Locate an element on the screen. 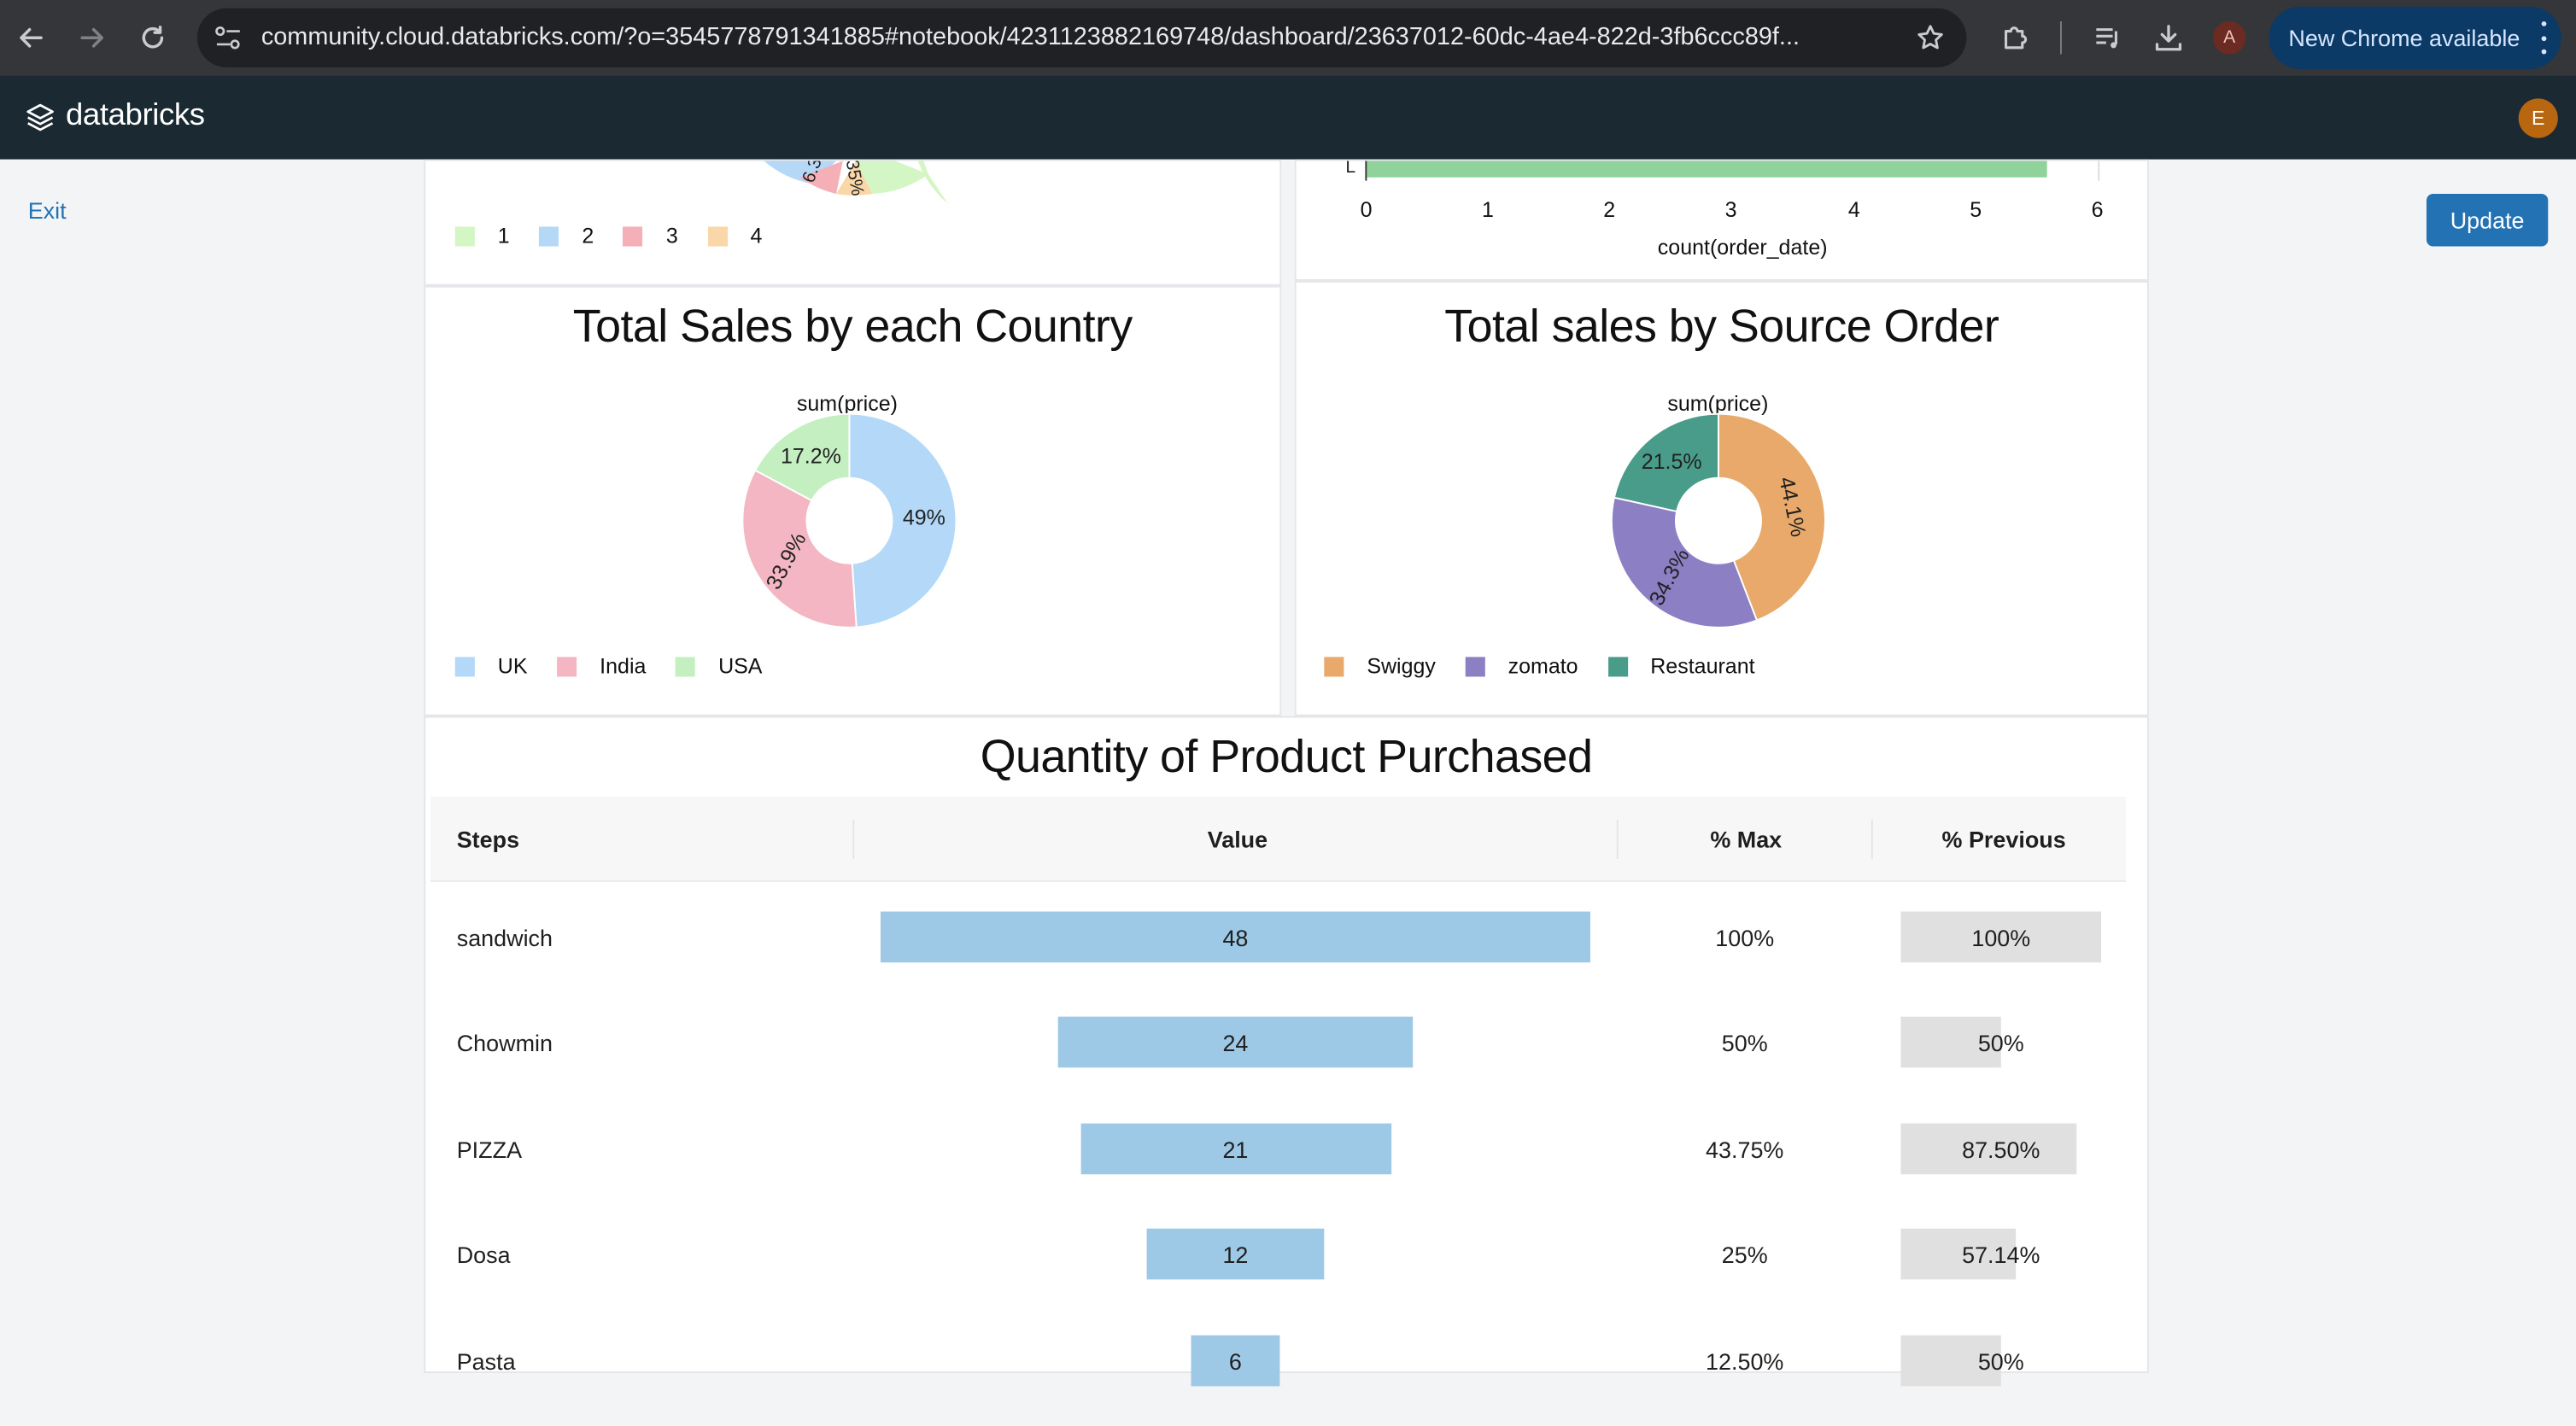  legend-item: 4 is located at coordinates (734, 236).